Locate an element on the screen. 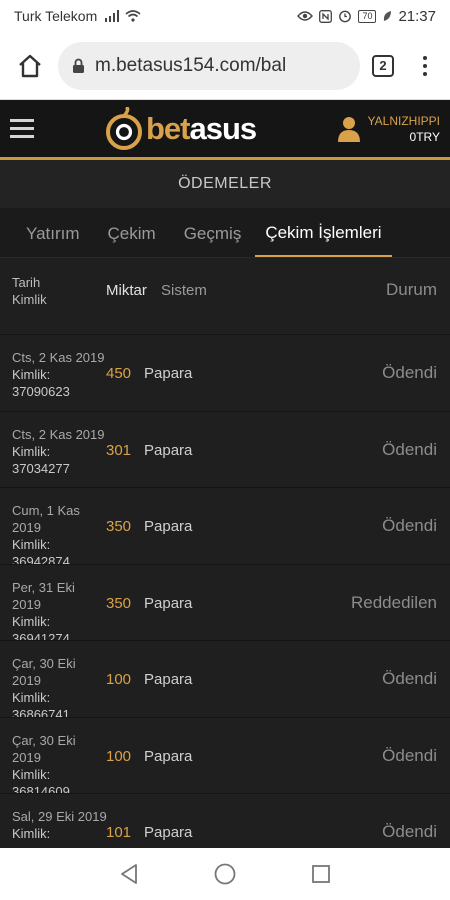  site-logo: betasus is located at coordinates (180, 128).